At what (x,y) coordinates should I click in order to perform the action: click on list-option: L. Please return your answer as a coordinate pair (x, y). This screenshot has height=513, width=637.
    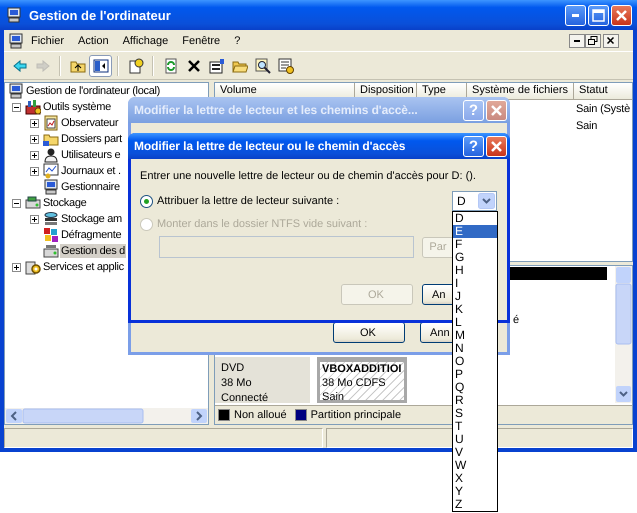
    Looking at the image, I should click on (475, 322).